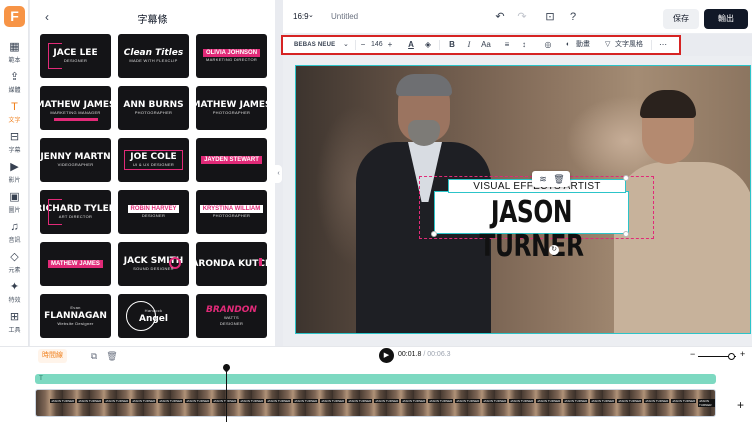  I want to click on title-template-tile: BRANDON WATTS DESIGNER, so click(231, 316).